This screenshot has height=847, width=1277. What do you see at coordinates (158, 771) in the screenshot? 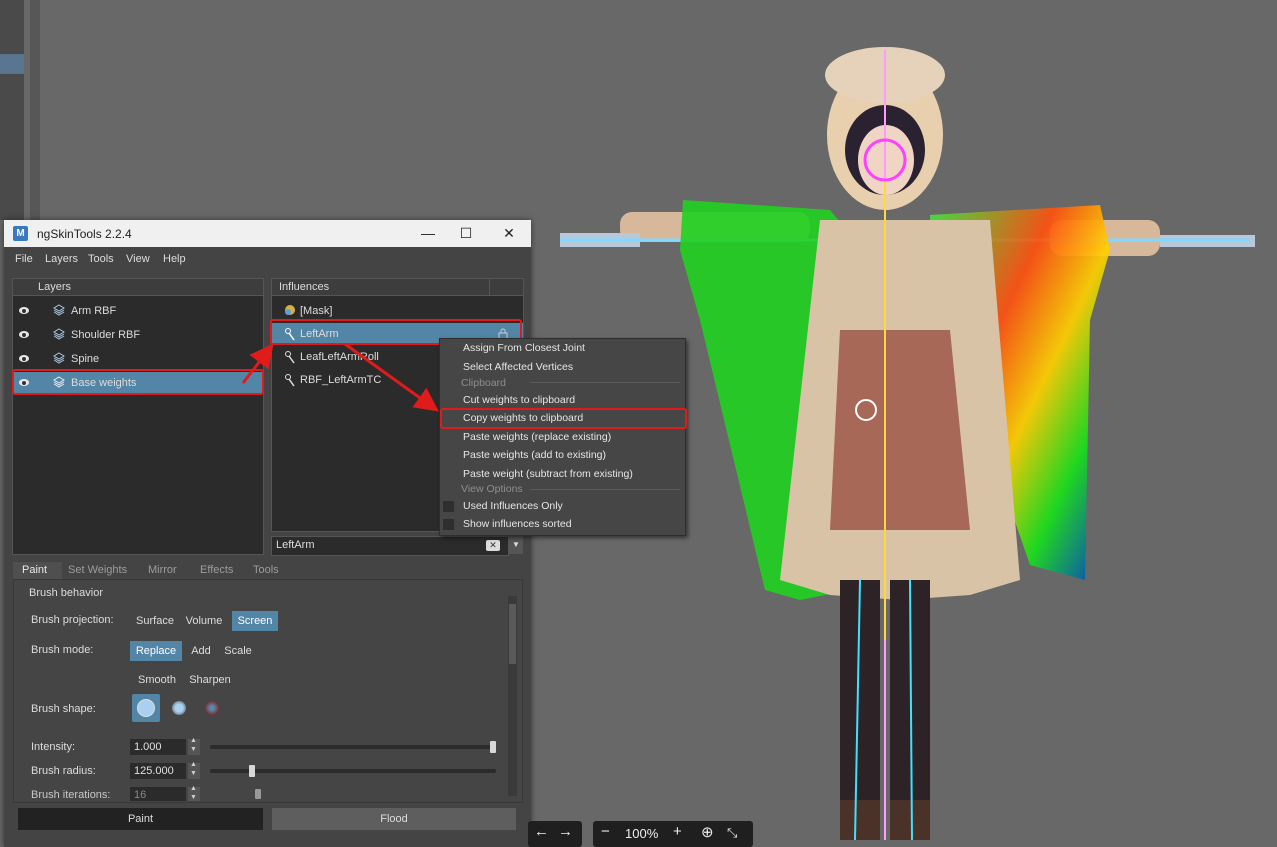
I see `brush-radius-field: 125.000` at bounding box center [158, 771].